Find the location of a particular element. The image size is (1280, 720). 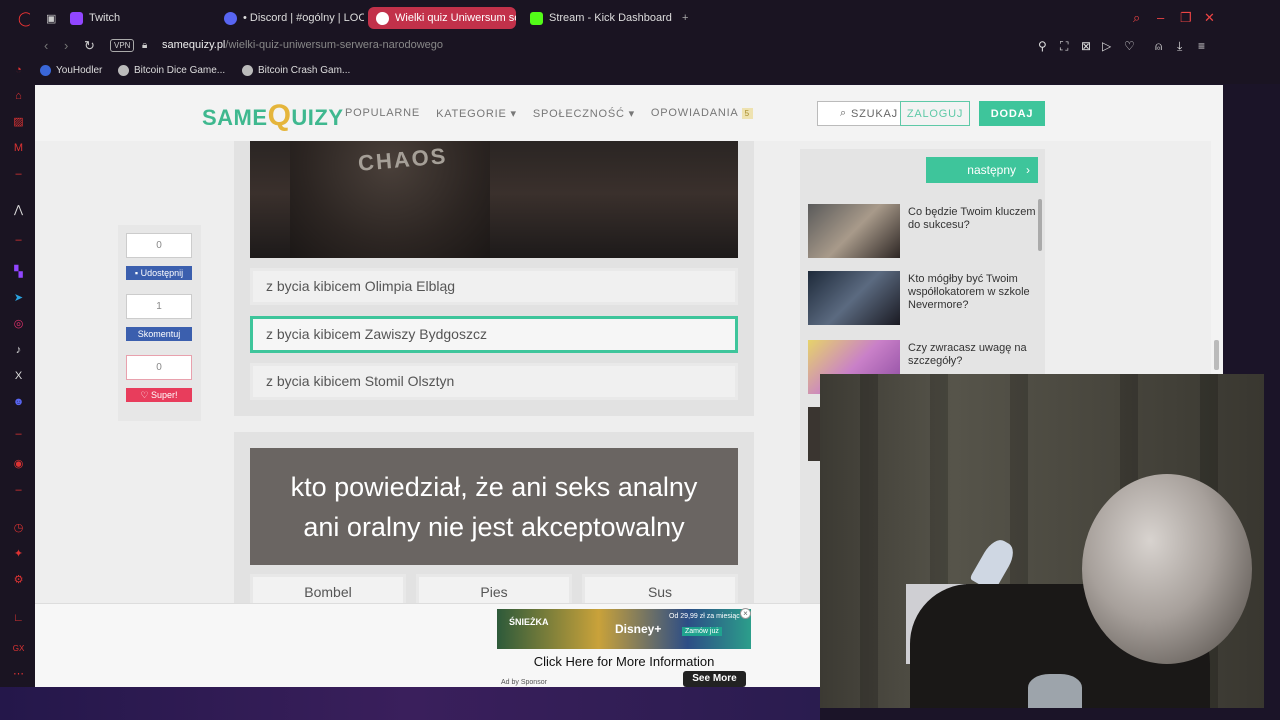

super-button: ♡ Super! is located at coordinates (159, 395).